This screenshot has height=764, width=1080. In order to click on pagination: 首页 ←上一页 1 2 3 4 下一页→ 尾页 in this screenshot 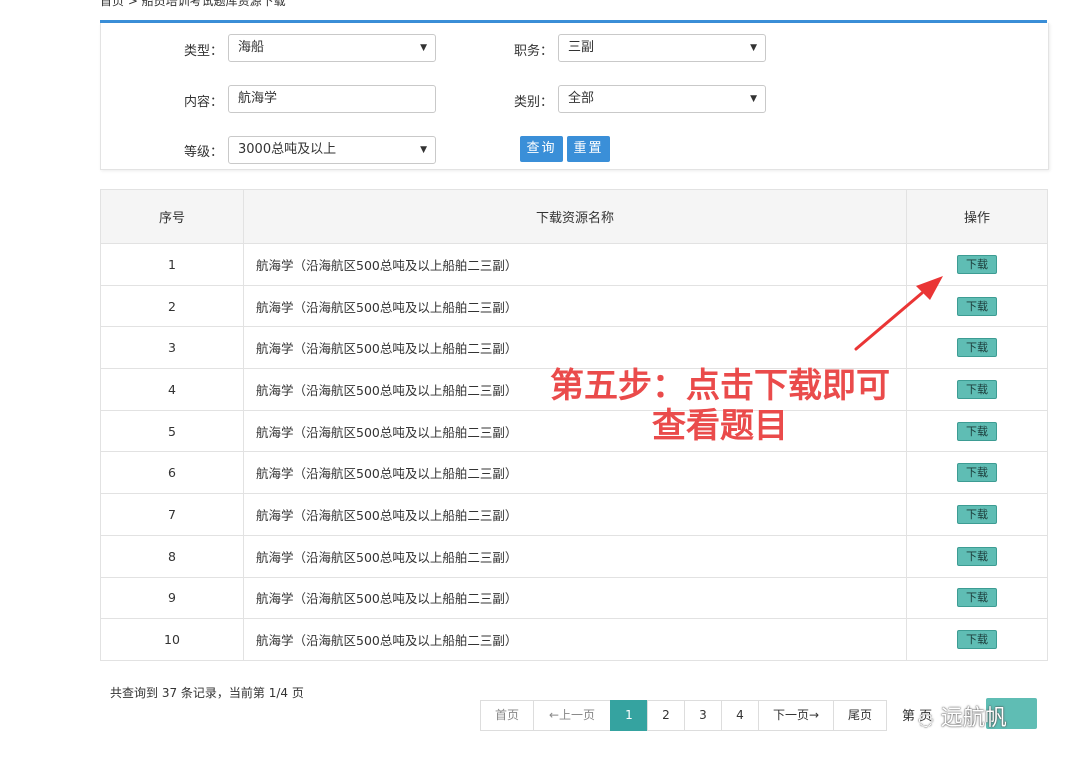, I will do `click(683, 715)`.